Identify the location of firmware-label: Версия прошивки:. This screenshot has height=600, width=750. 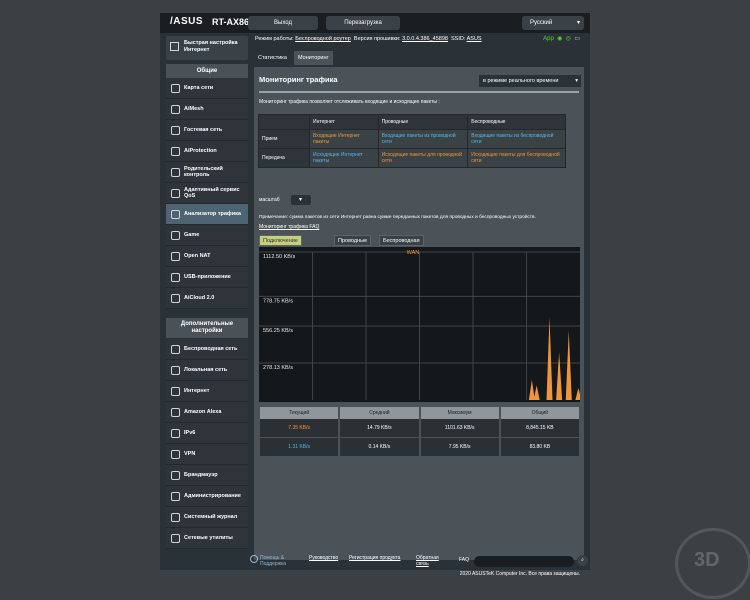
(377, 39).